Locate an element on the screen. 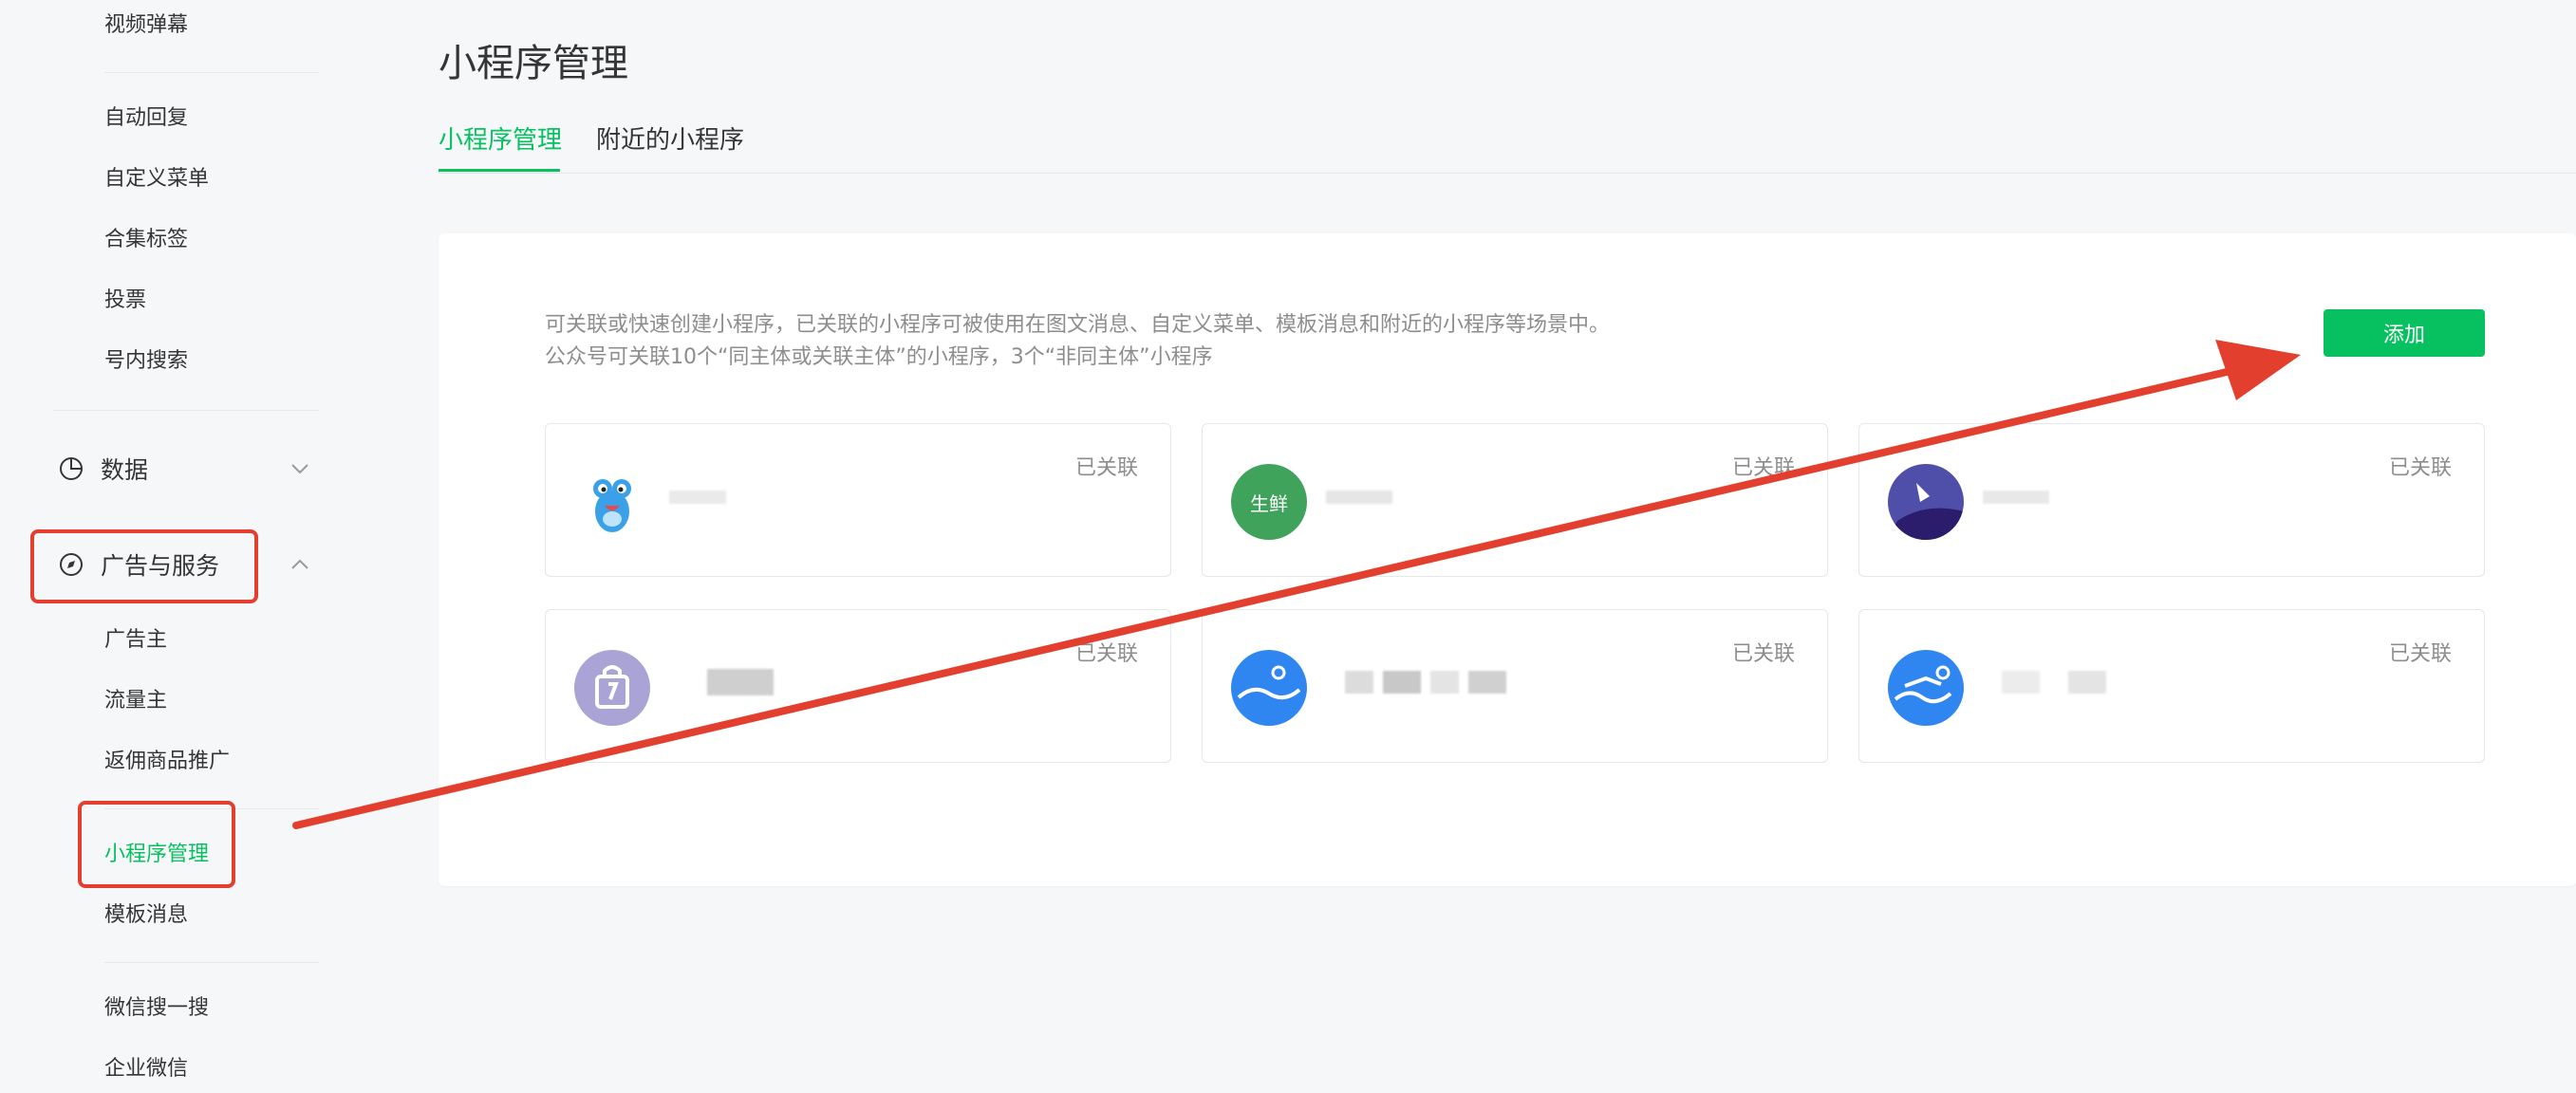 The image size is (2576, 1093). sidebar-item-publisher: 流量主 is located at coordinates (136, 701).